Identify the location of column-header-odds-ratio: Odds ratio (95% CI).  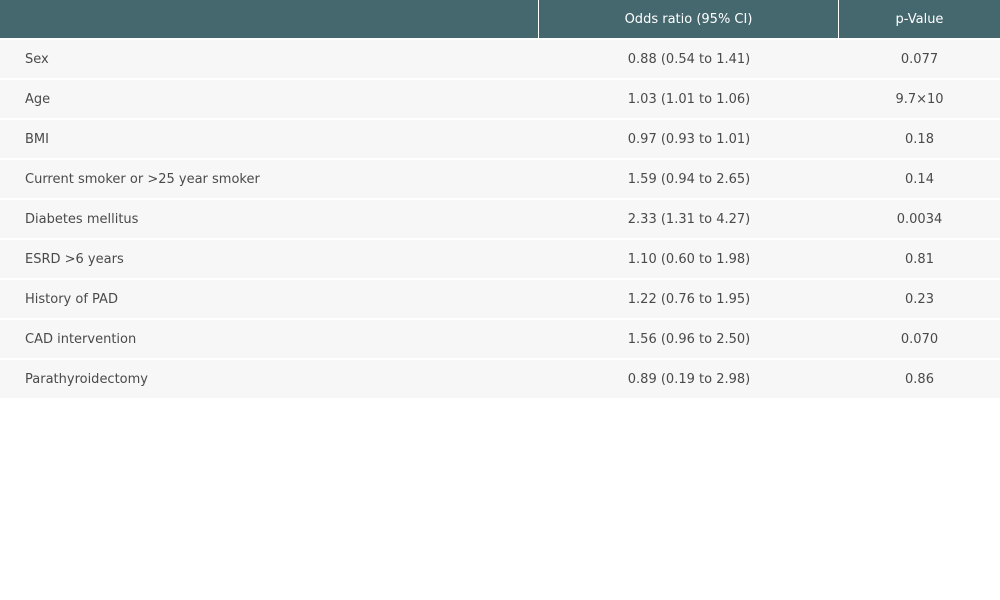
(689, 19).